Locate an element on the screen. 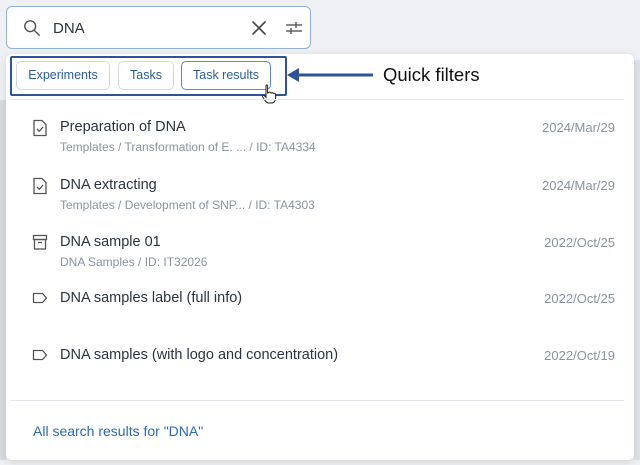 The height and width of the screenshot is (465, 640). sliders-icon is located at coordinates (294, 28).